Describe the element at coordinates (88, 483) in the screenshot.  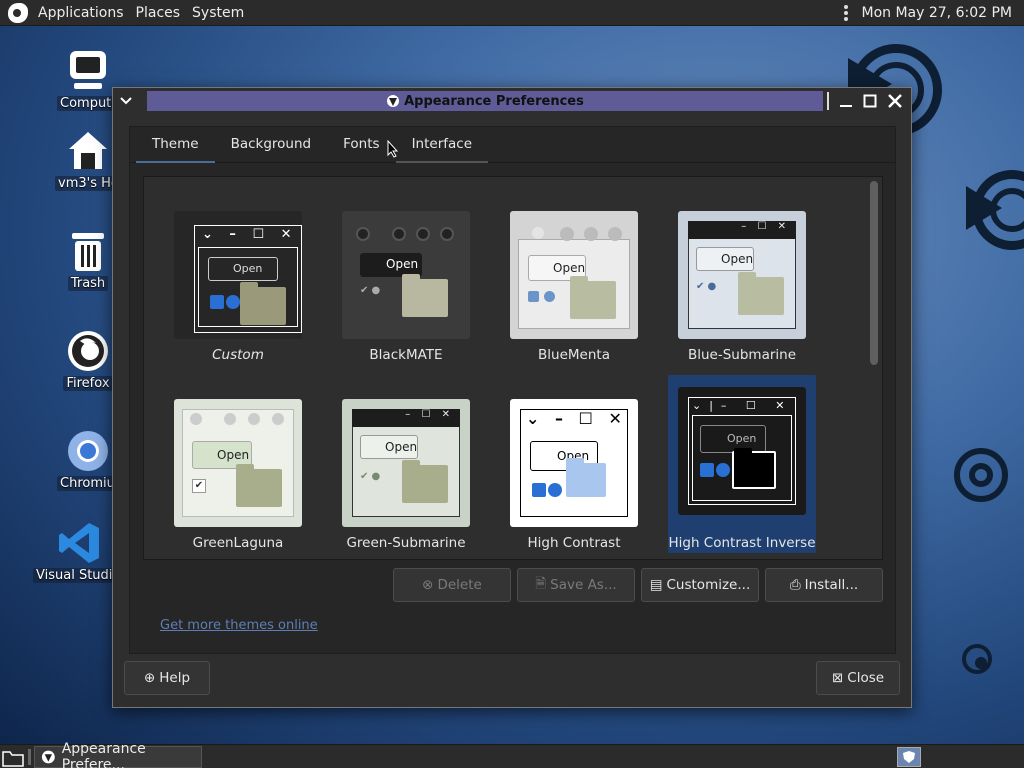
I see `desktop-icon-label: Chromium` at that location.